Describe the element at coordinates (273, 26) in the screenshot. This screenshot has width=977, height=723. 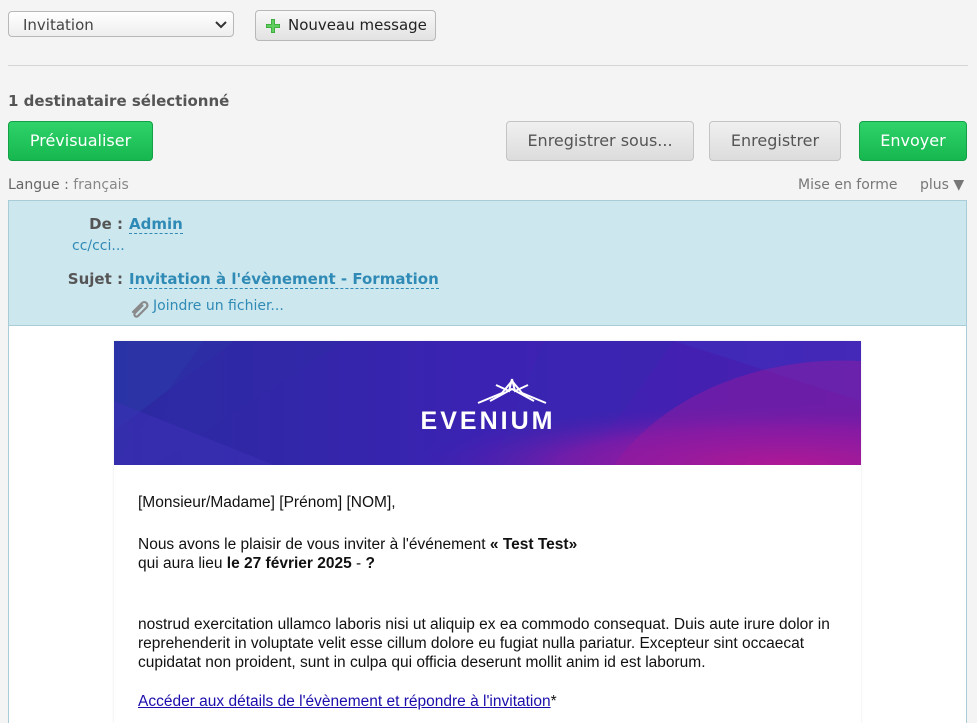
I see `plus-icon` at that location.